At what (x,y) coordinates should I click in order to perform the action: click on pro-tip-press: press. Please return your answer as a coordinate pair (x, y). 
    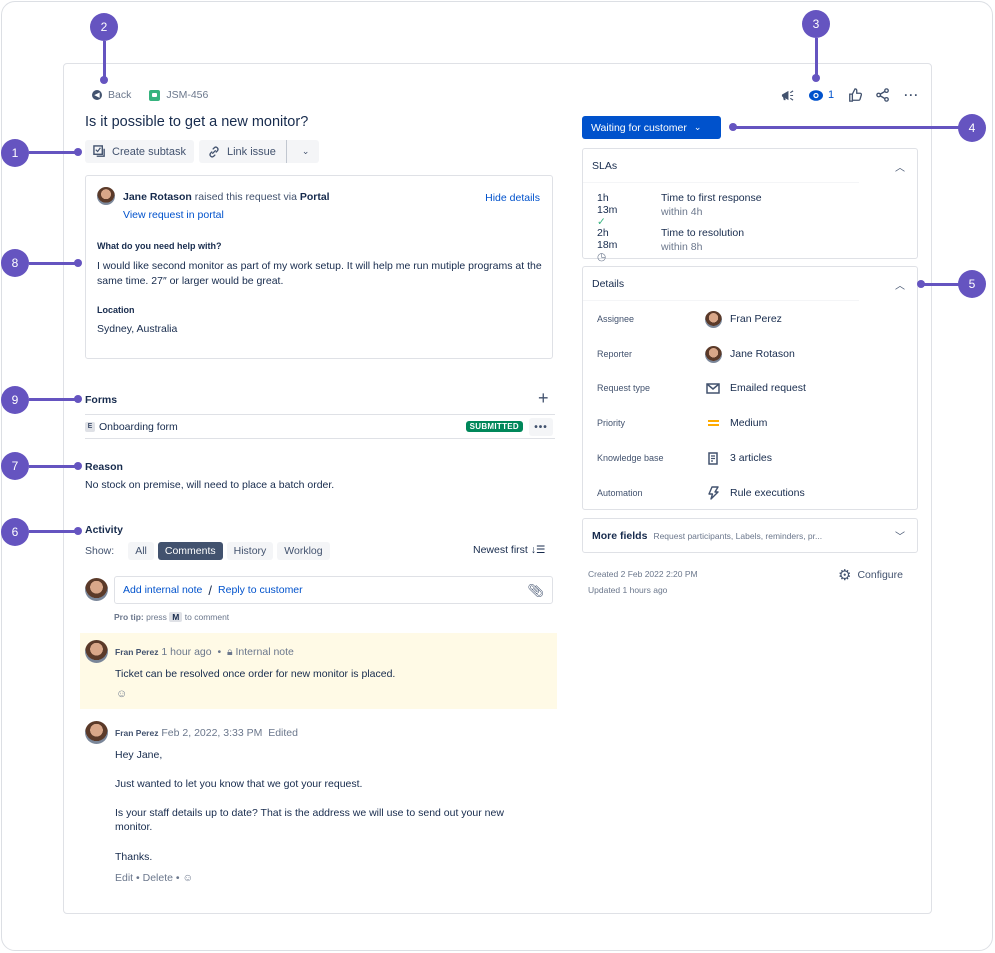
    Looking at the image, I should click on (156, 617).